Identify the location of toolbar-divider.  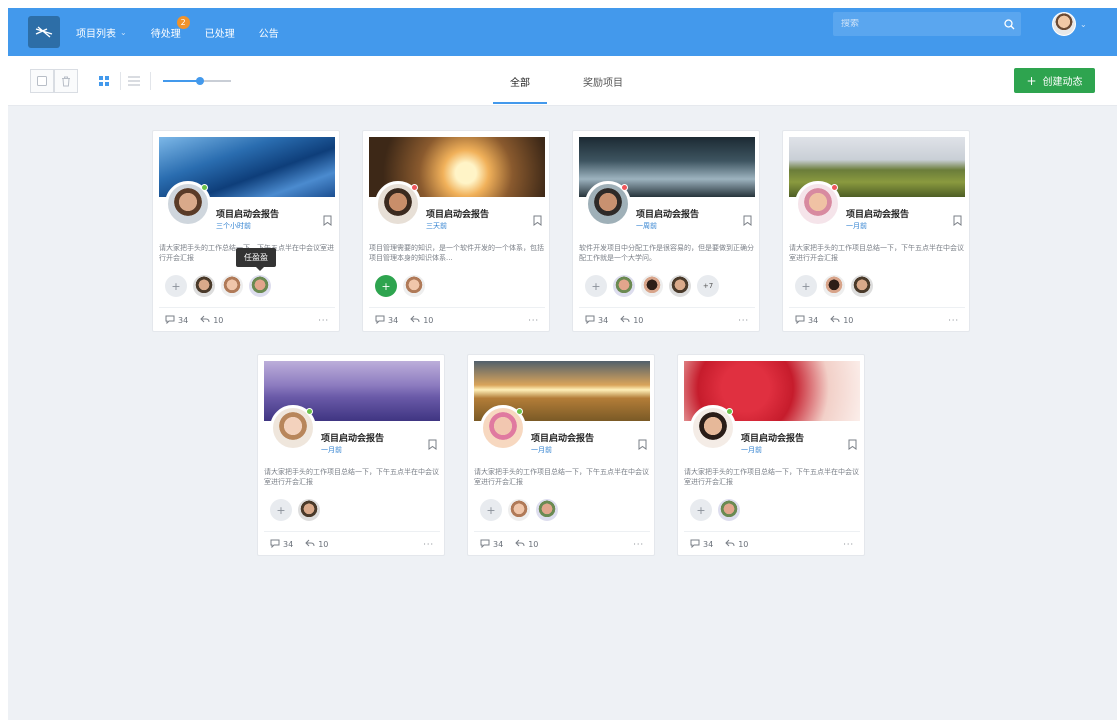
(120, 81).